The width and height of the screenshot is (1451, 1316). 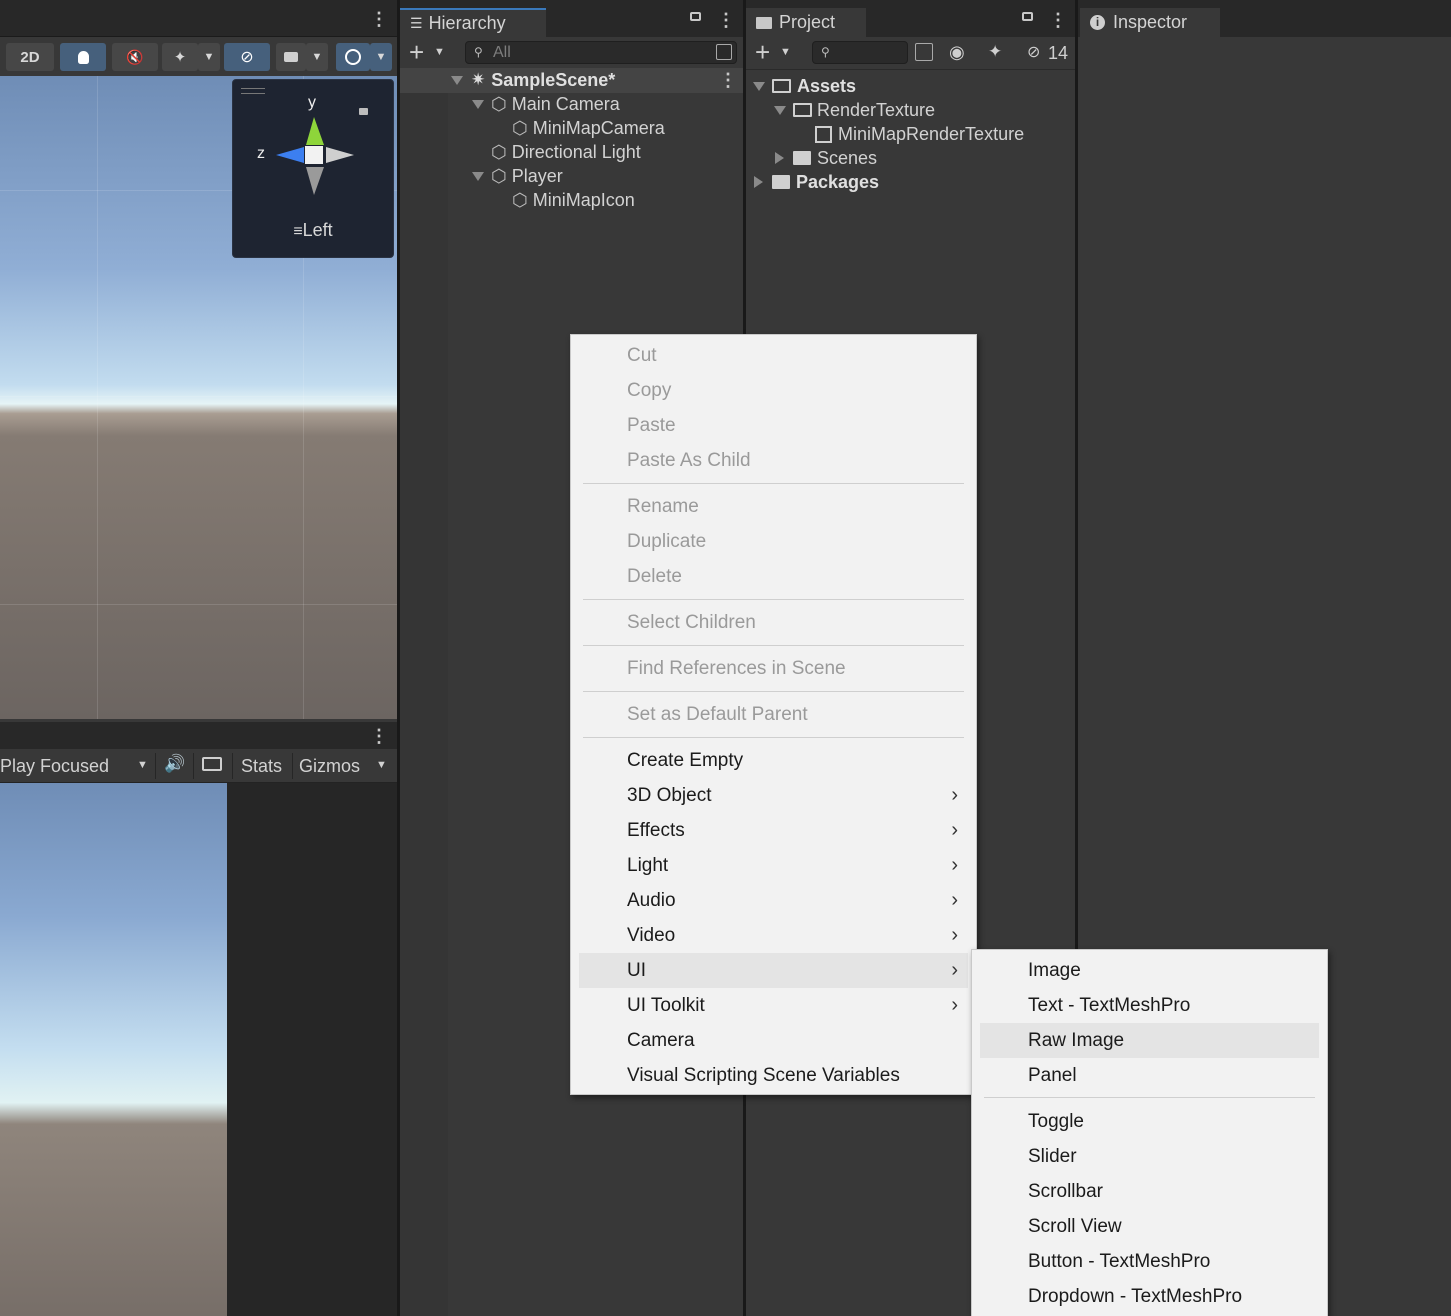 What do you see at coordinates (291, 57) in the screenshot?
I see `camera-settings-button` at bounding box center [291, 57].